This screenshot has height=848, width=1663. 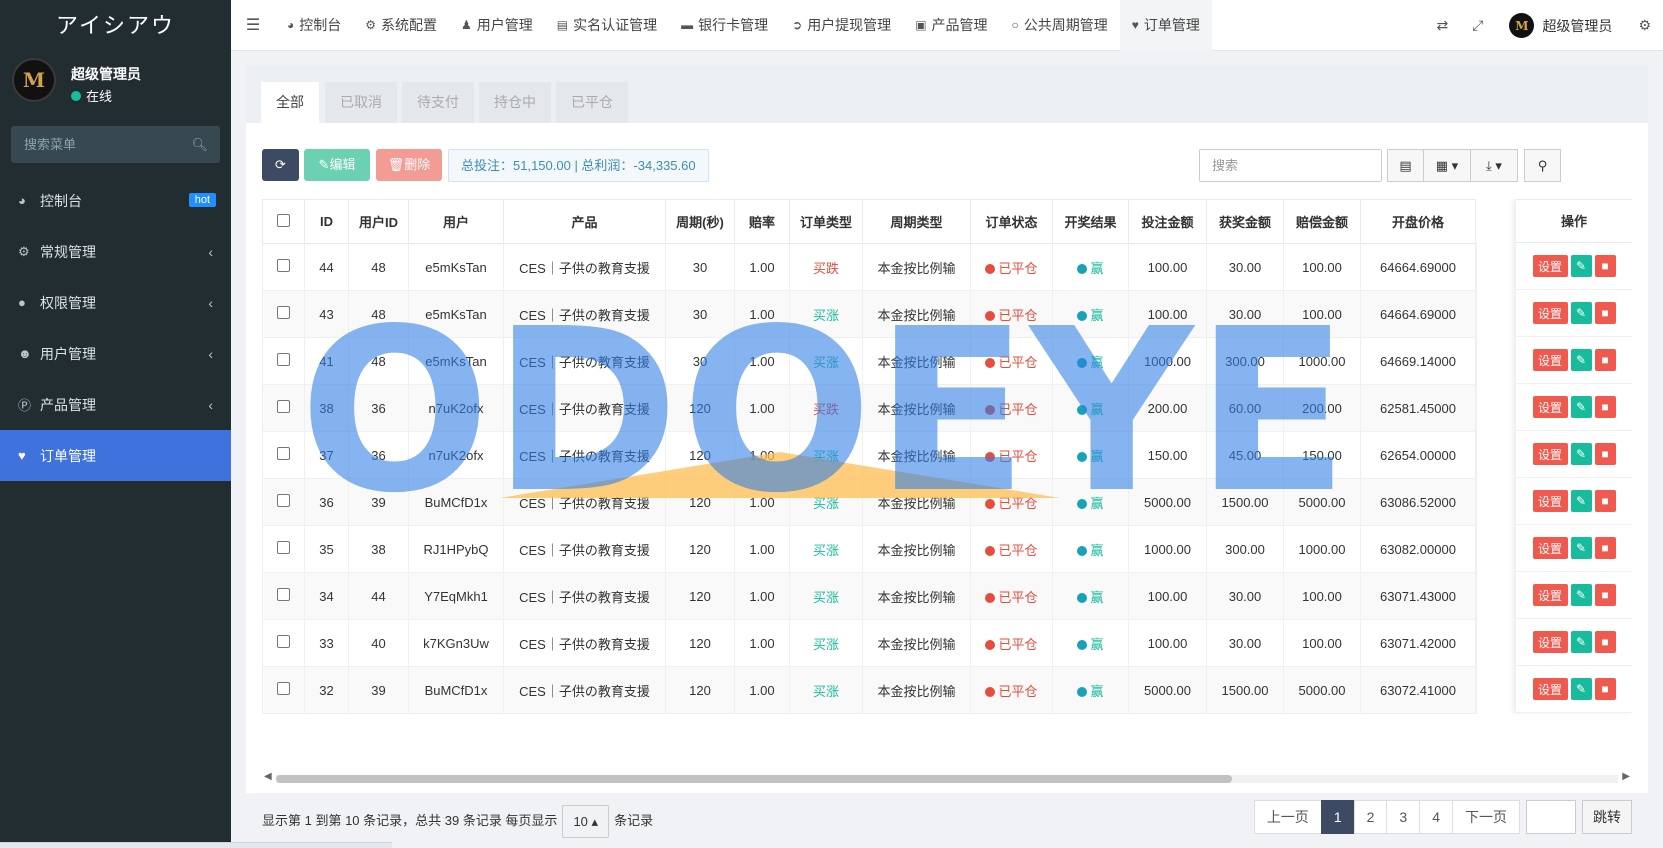 I want to click on tab-all: 全部, so click(x=290, y=102).